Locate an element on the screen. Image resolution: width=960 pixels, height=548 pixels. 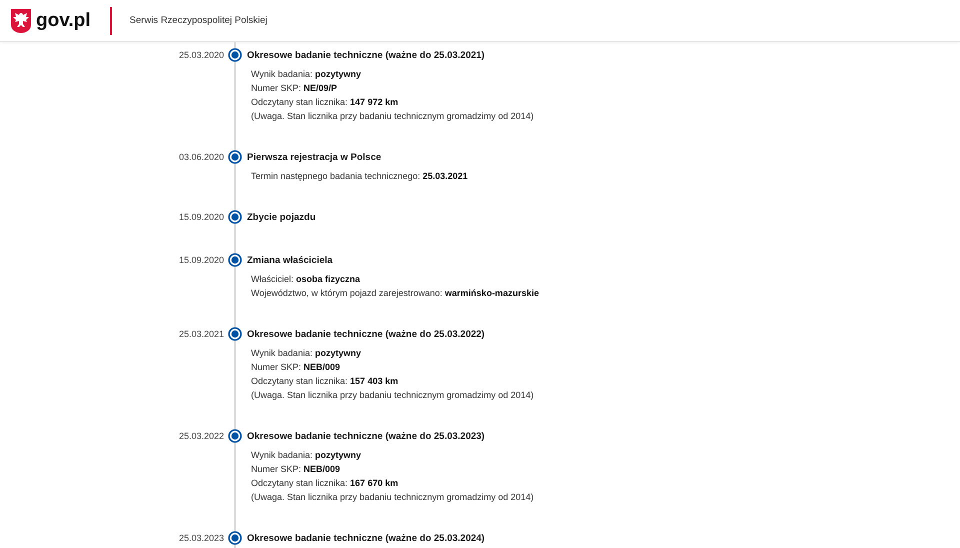
event-title: Zmiana właściciela is located at coordinates (290, 260).